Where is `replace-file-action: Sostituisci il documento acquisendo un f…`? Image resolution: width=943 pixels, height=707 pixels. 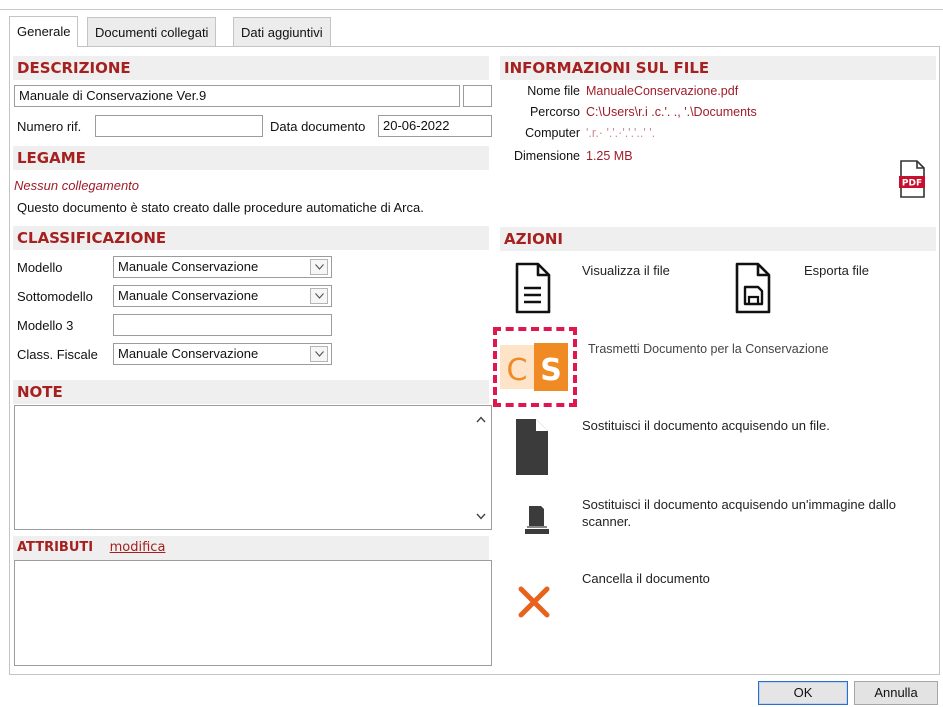 replace-file-action: Sostituisci il documento acquisendo un f… is located at coordinates (706, 425).